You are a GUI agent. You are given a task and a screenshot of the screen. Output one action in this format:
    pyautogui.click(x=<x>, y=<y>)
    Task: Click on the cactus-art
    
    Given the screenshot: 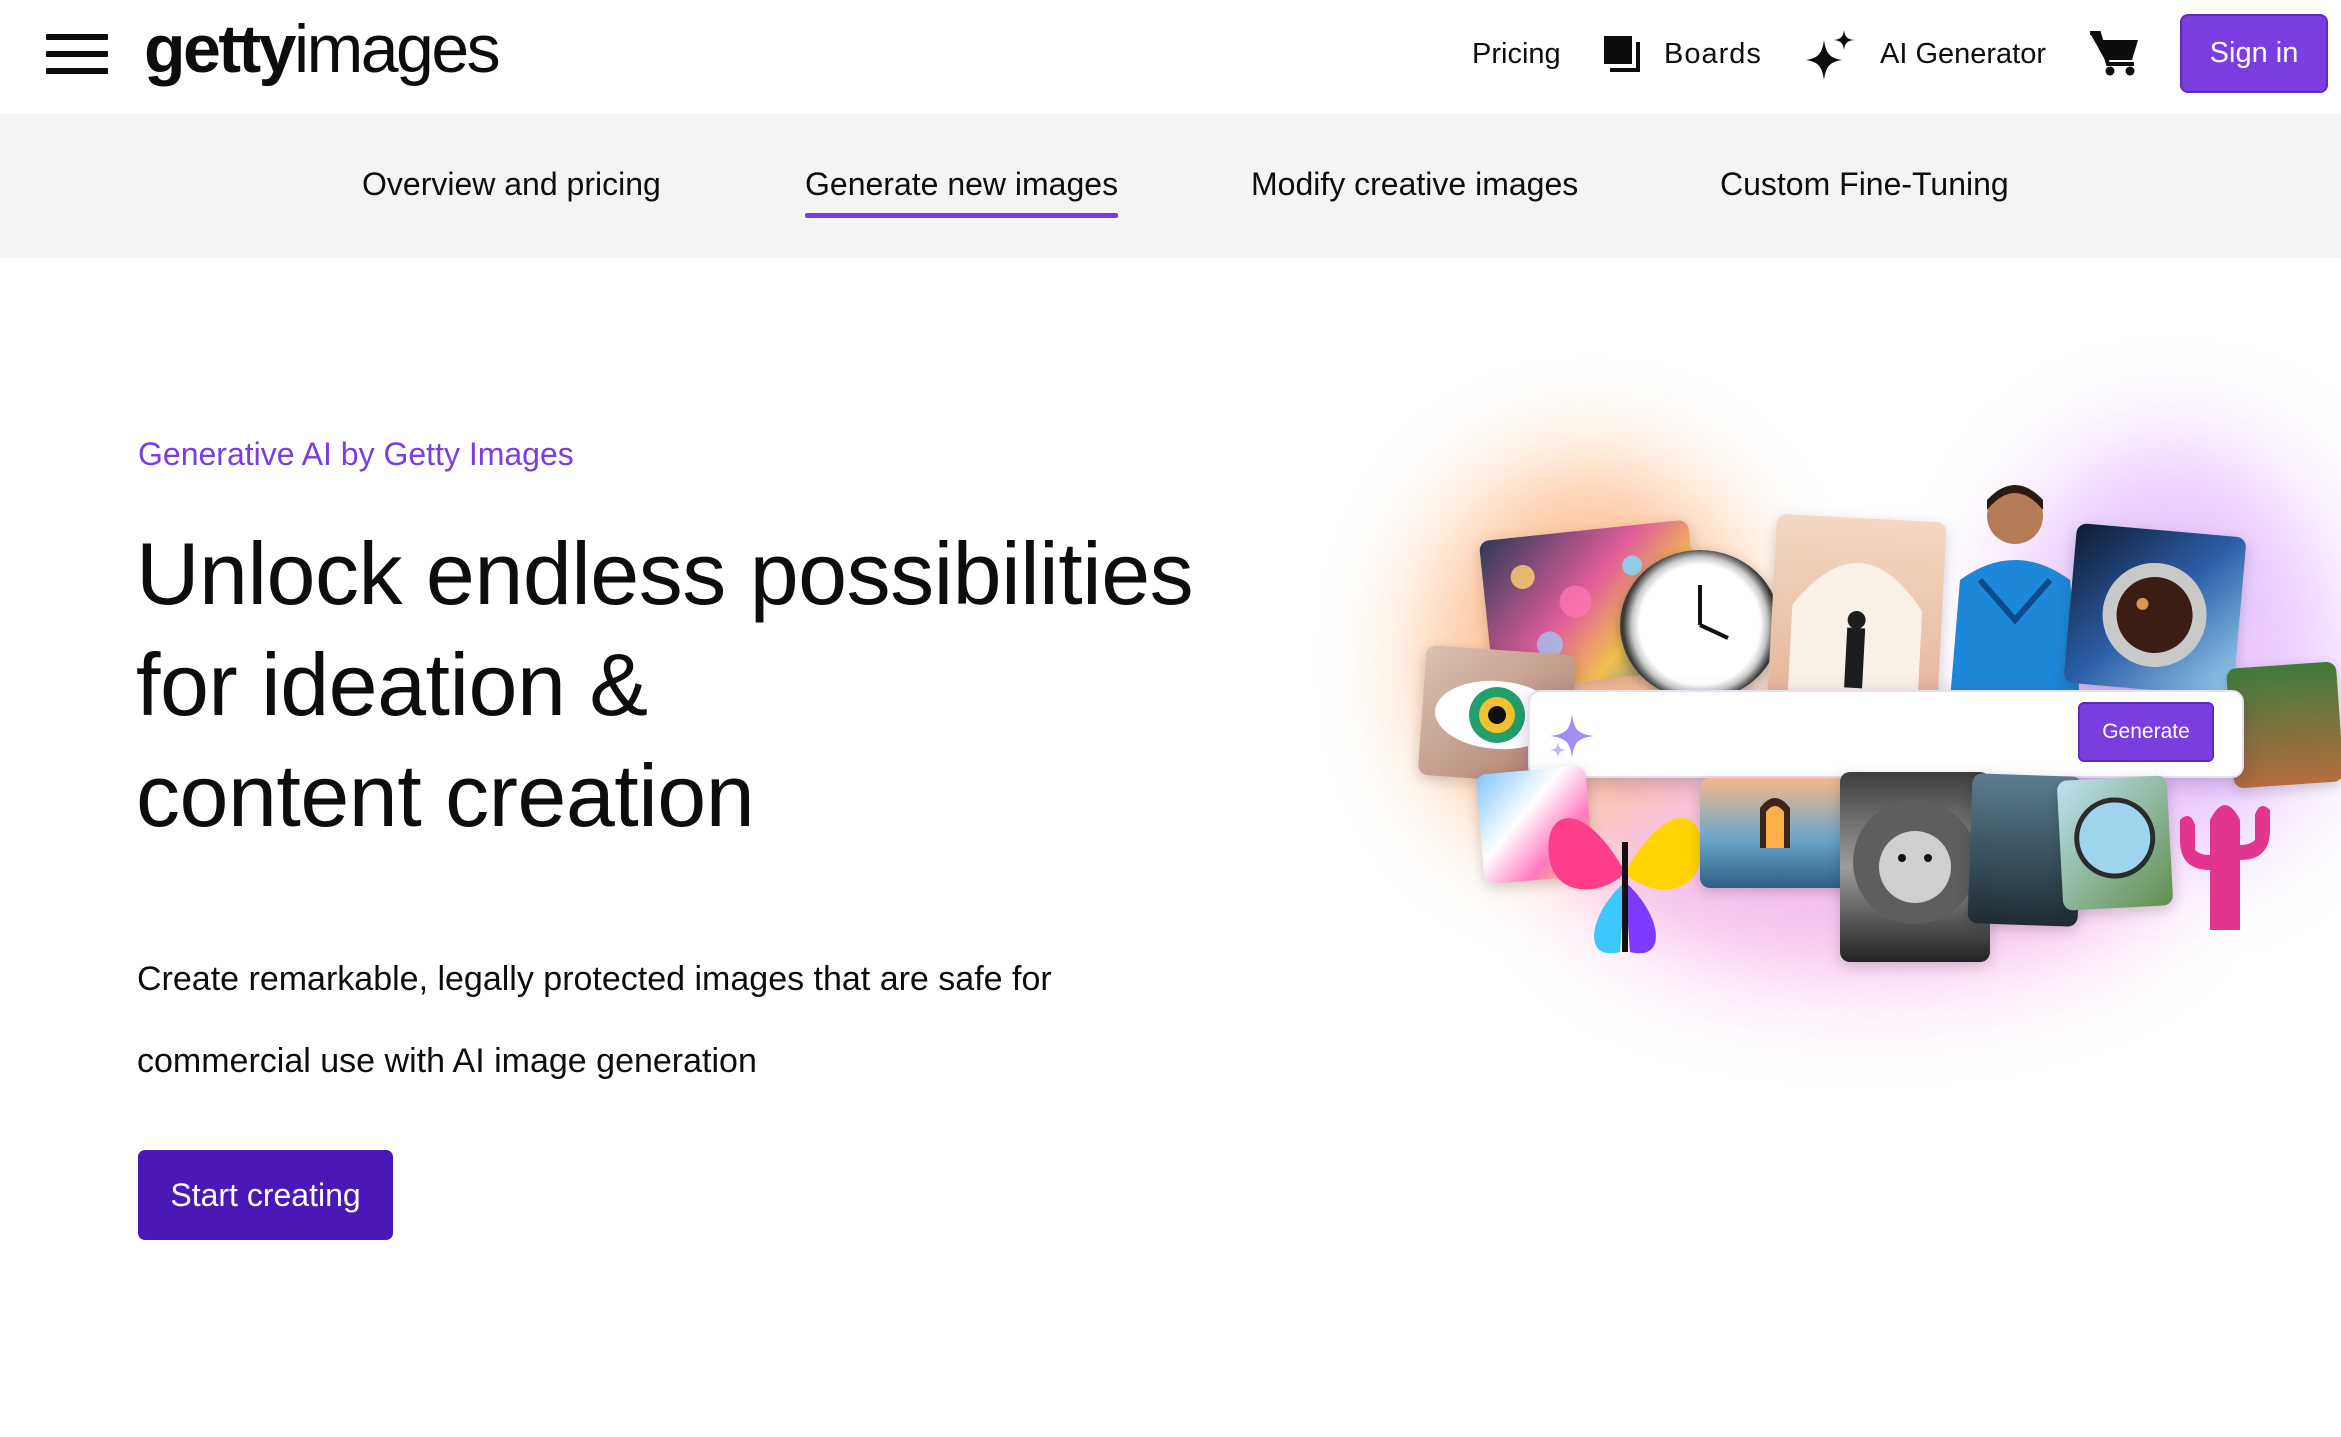 What is the action you would take?
    pyautogui.click(x=2225, y=867)
    